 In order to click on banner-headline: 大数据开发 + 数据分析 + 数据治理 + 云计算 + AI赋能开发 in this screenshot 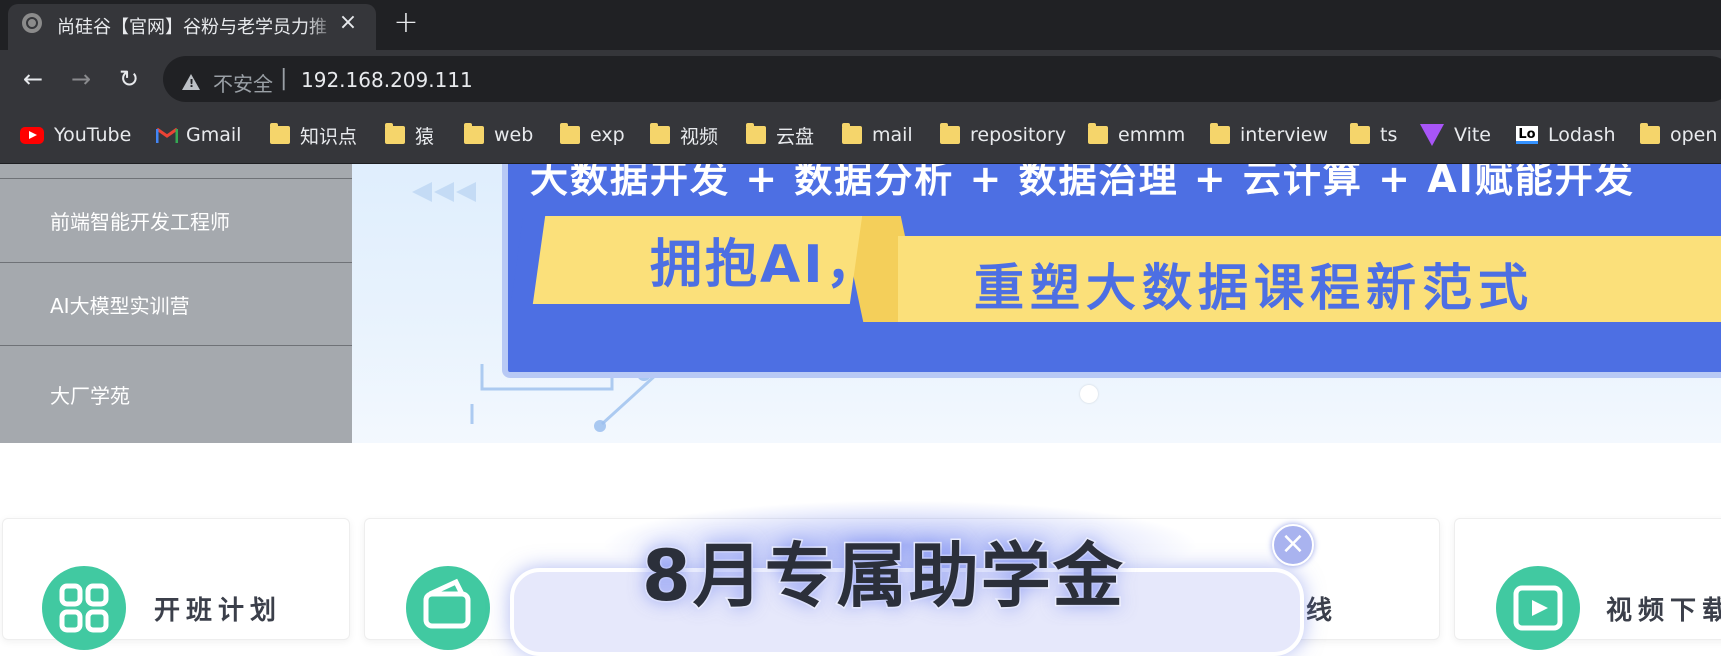, I will do `click(1082, 182)`.